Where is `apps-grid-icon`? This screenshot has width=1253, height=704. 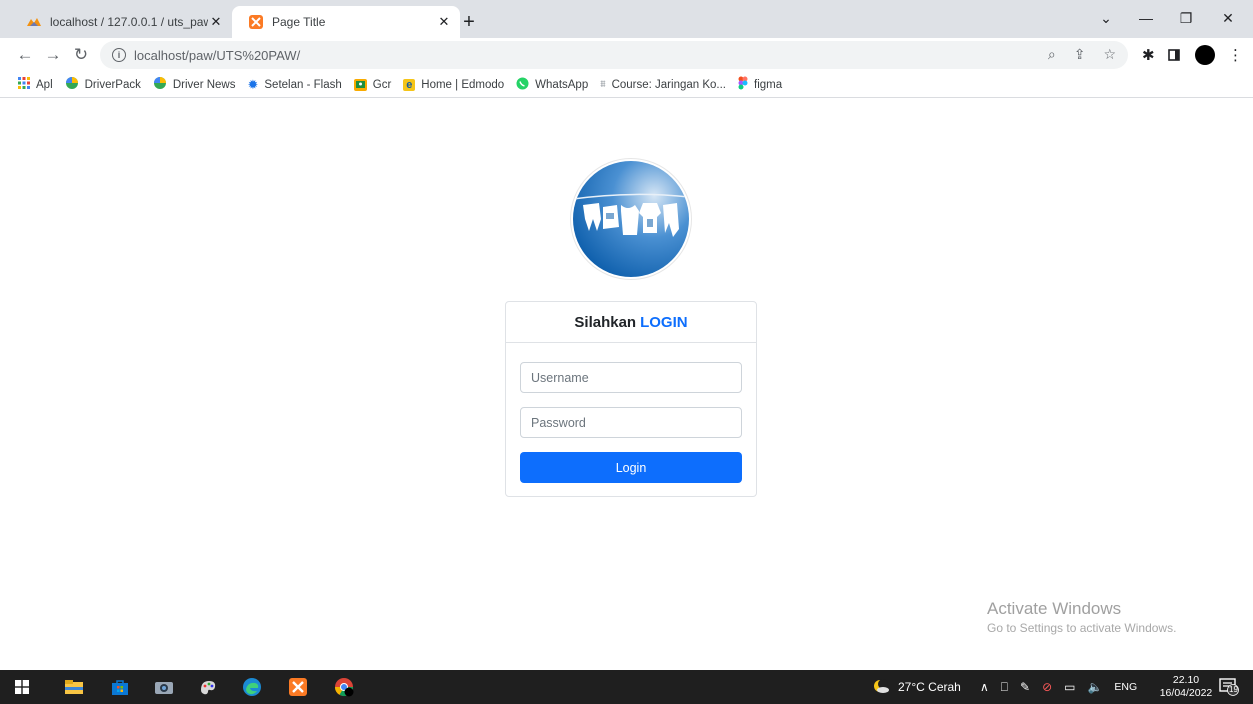
apps-grid-icon is located at coordinates (24, 84).